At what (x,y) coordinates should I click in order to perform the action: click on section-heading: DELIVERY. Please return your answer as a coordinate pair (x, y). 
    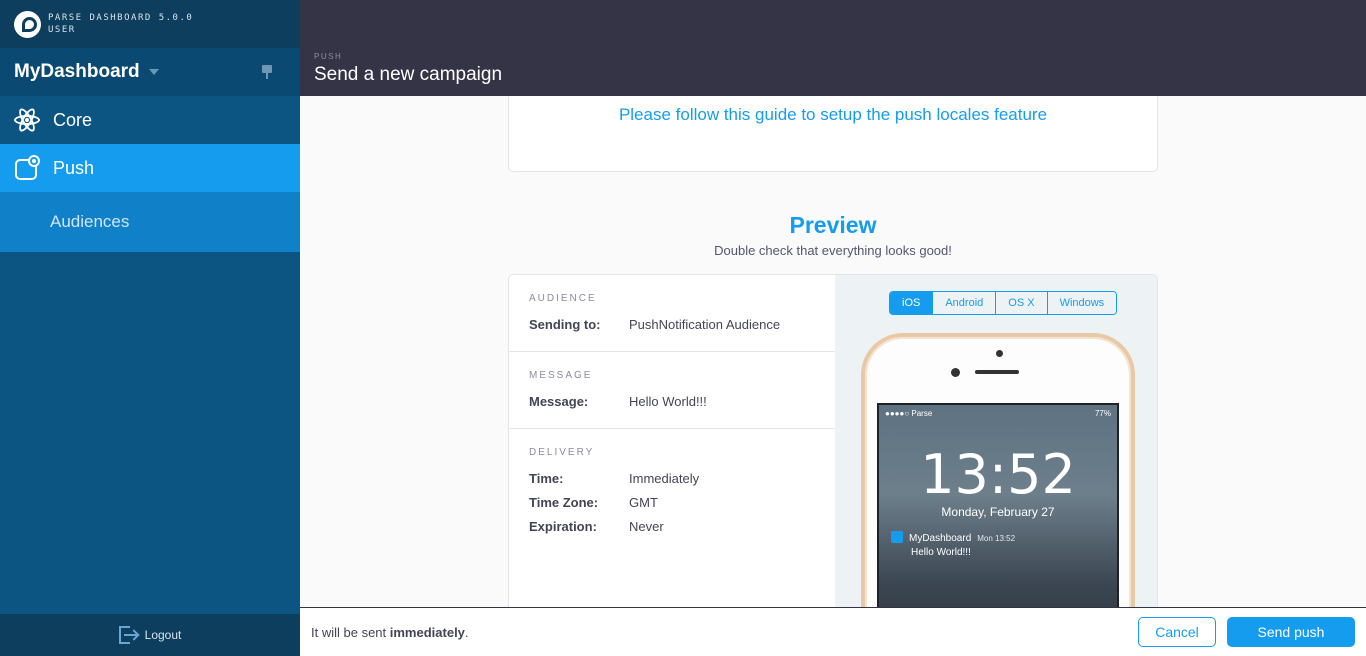
    Looking at the image, I should click on (562, 452).